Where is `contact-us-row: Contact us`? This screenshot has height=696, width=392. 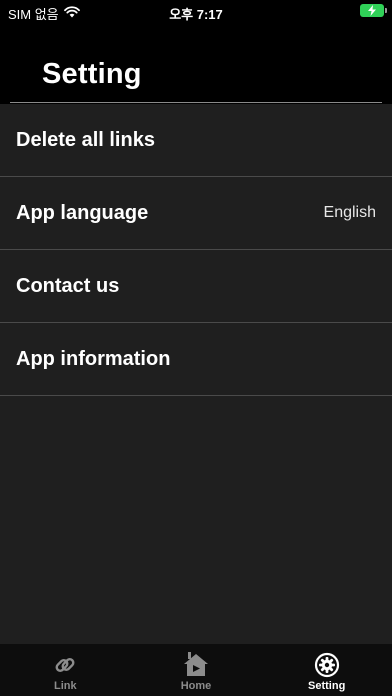 contact-us-row: Contact us is located at coordinates (196, 286).